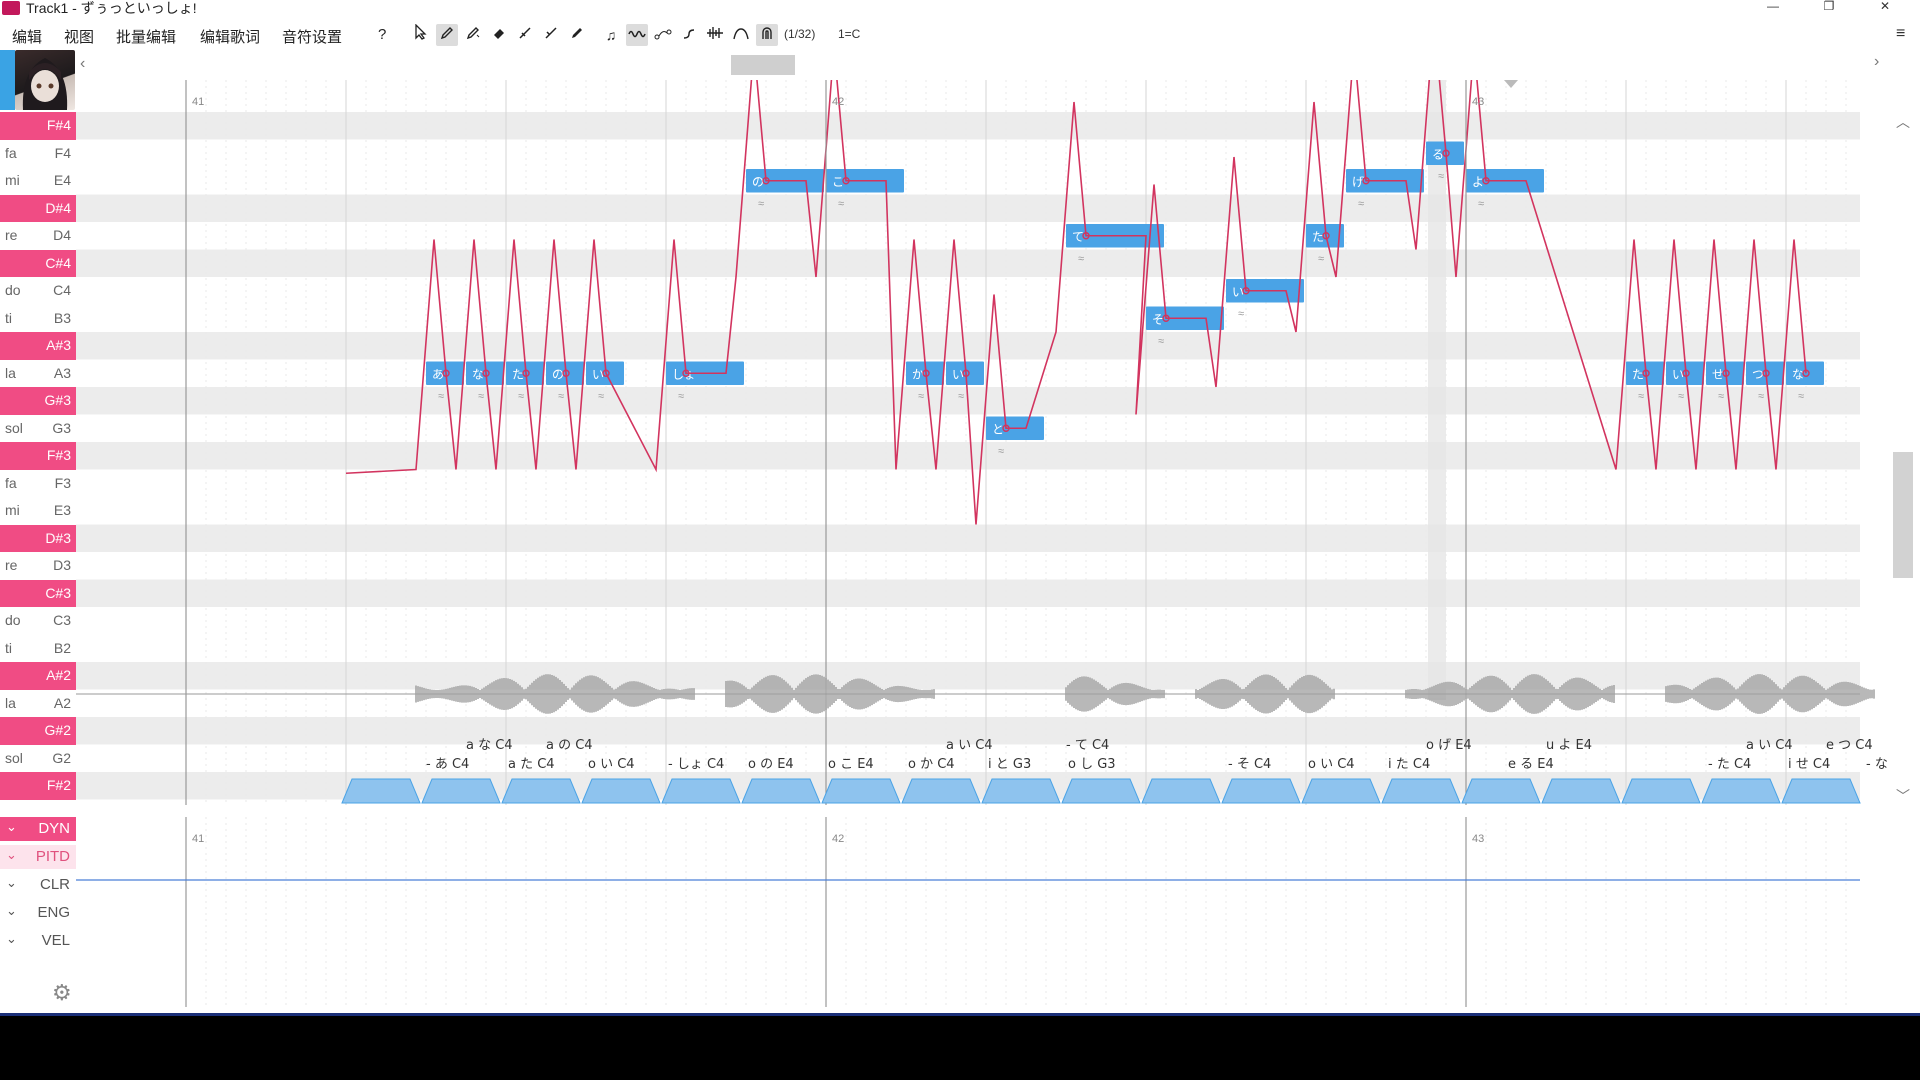 This screenshot has width=1920, height=1080. Describe the element at coordinates (38, 208) in the screenshot. I see `piano-key: D#4` at that location.